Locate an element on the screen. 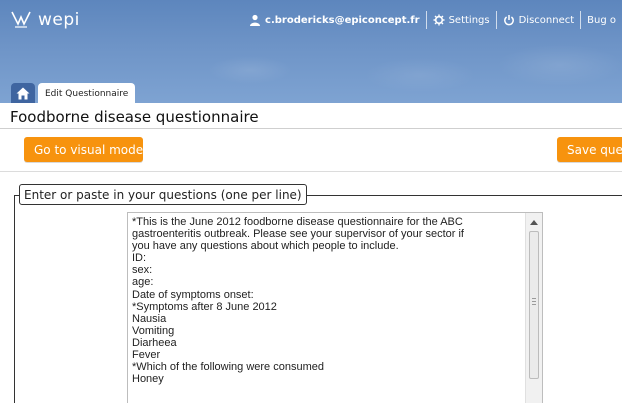  fieldset-border-left is located at coordinates (14, 299).